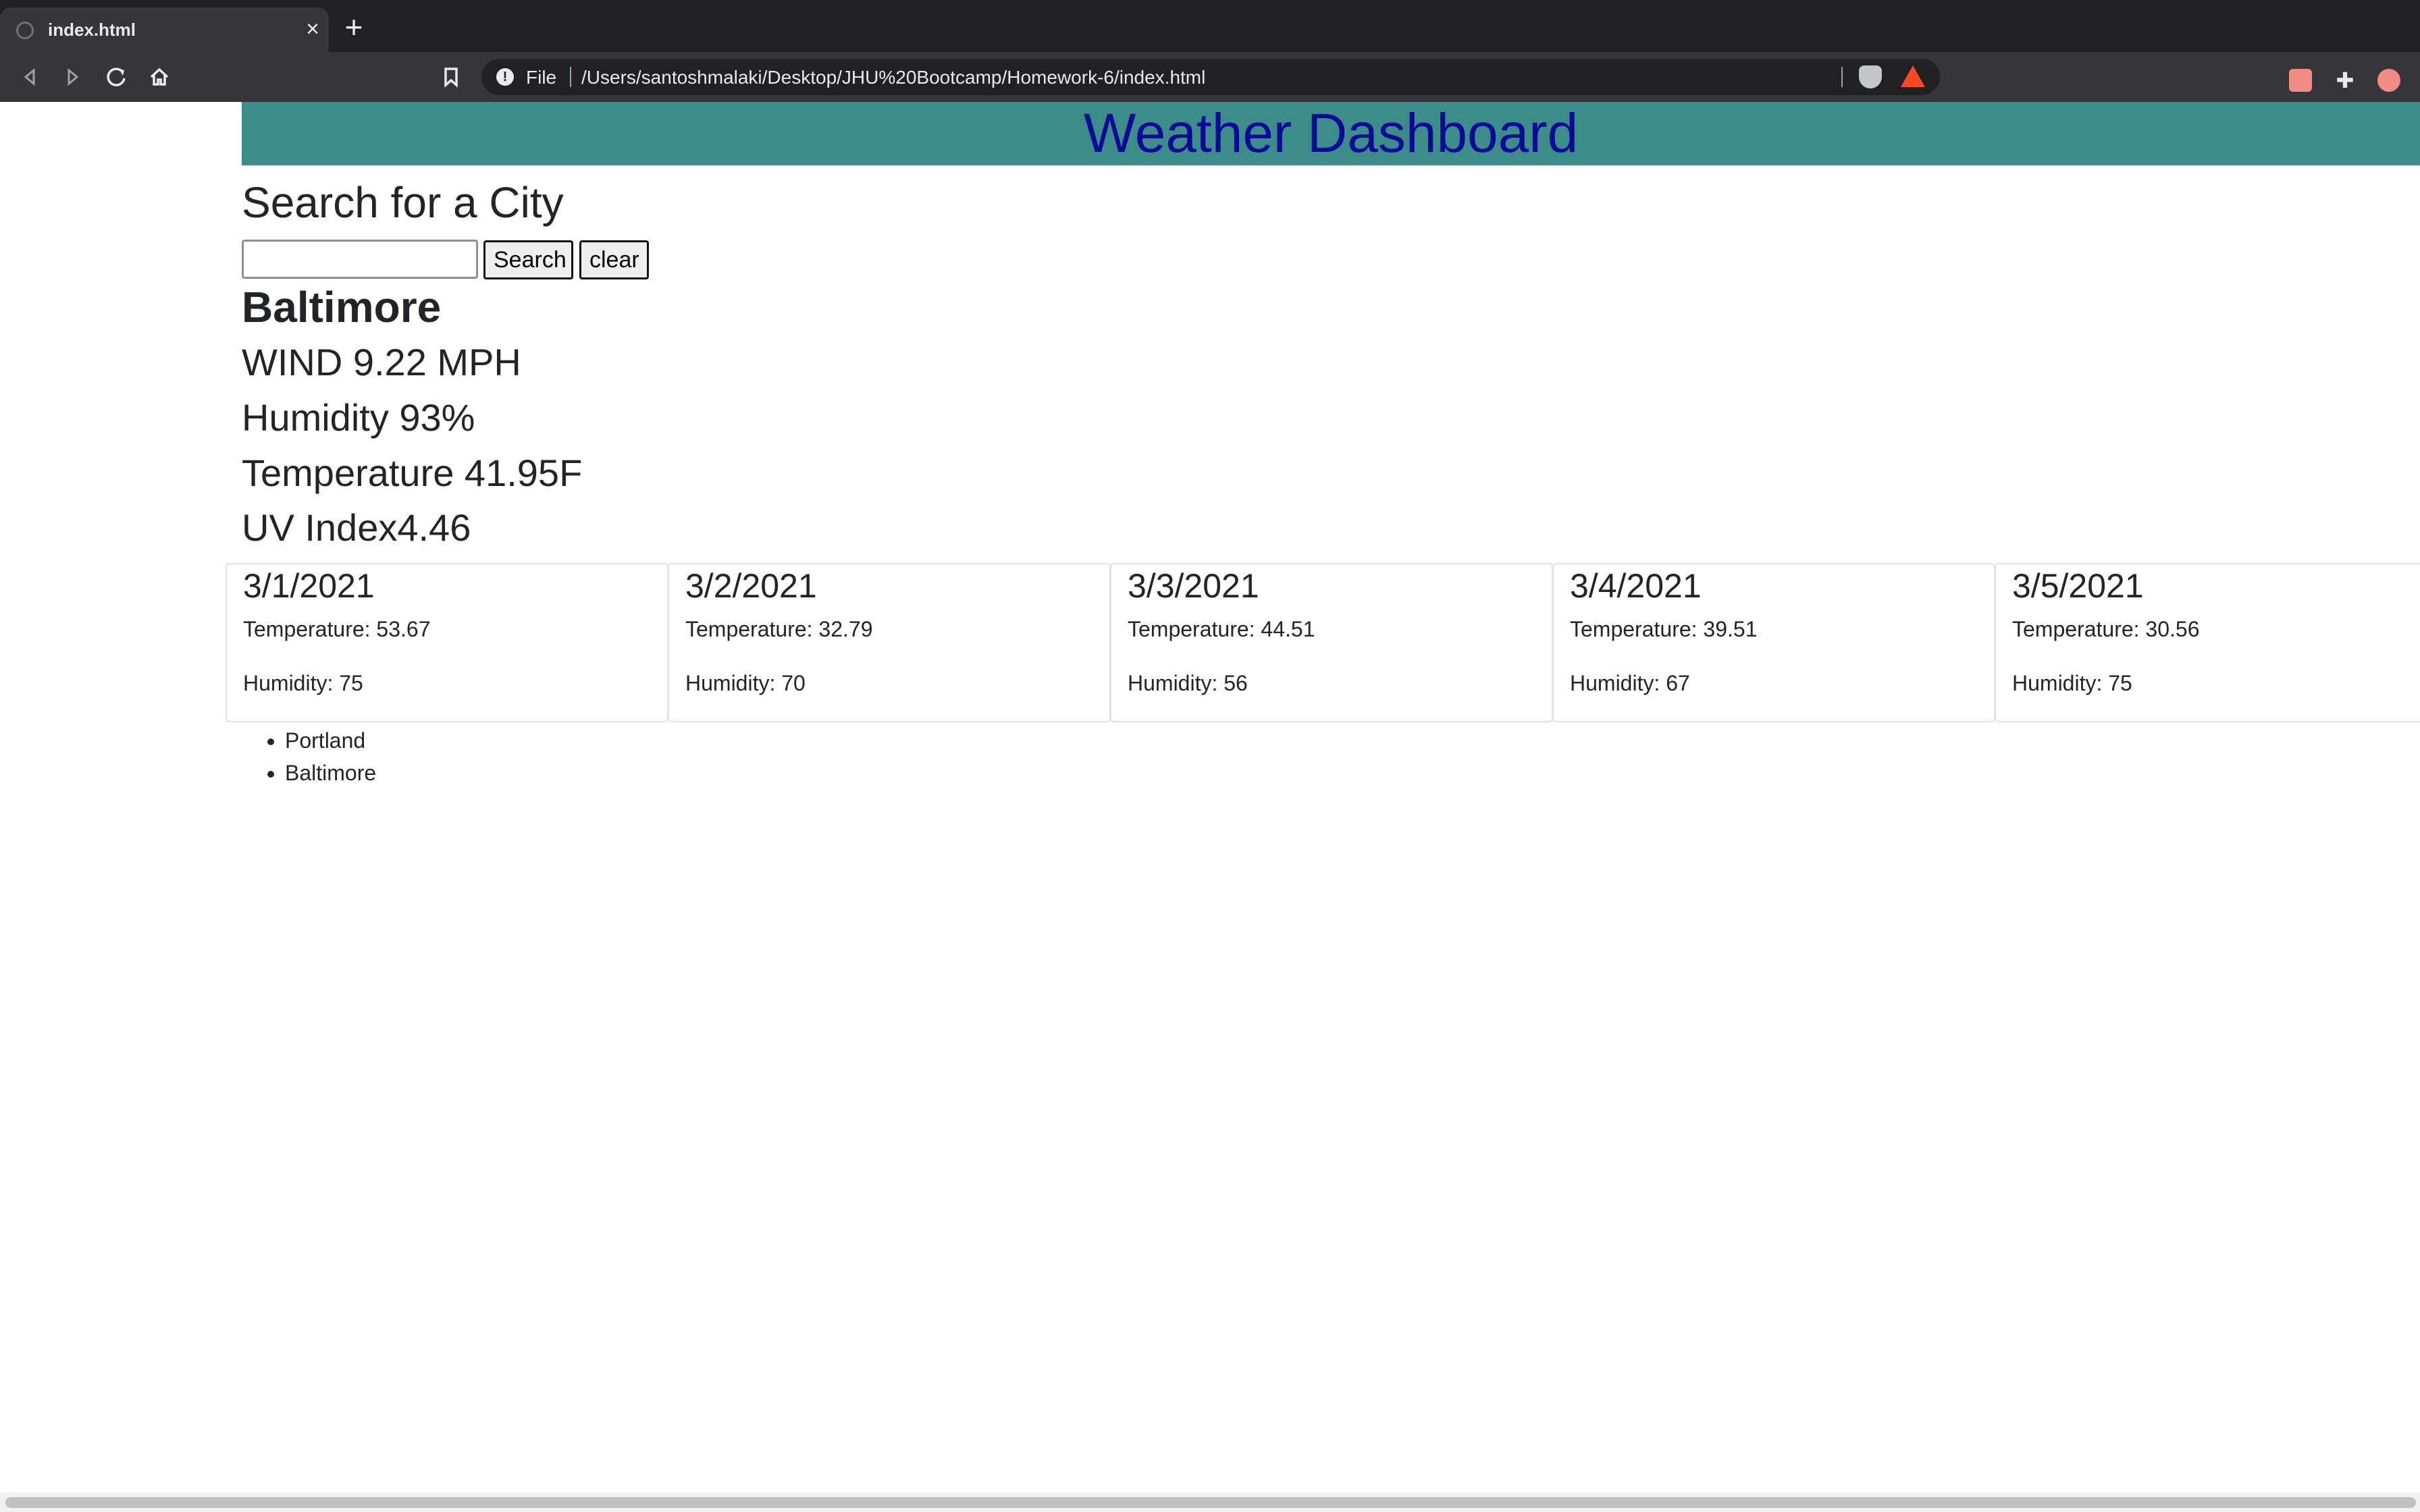 The width and height of the screenshot is (2420, 1512). I want to click on extensions-puzzle-icon: ✚, so click(2345, 80).